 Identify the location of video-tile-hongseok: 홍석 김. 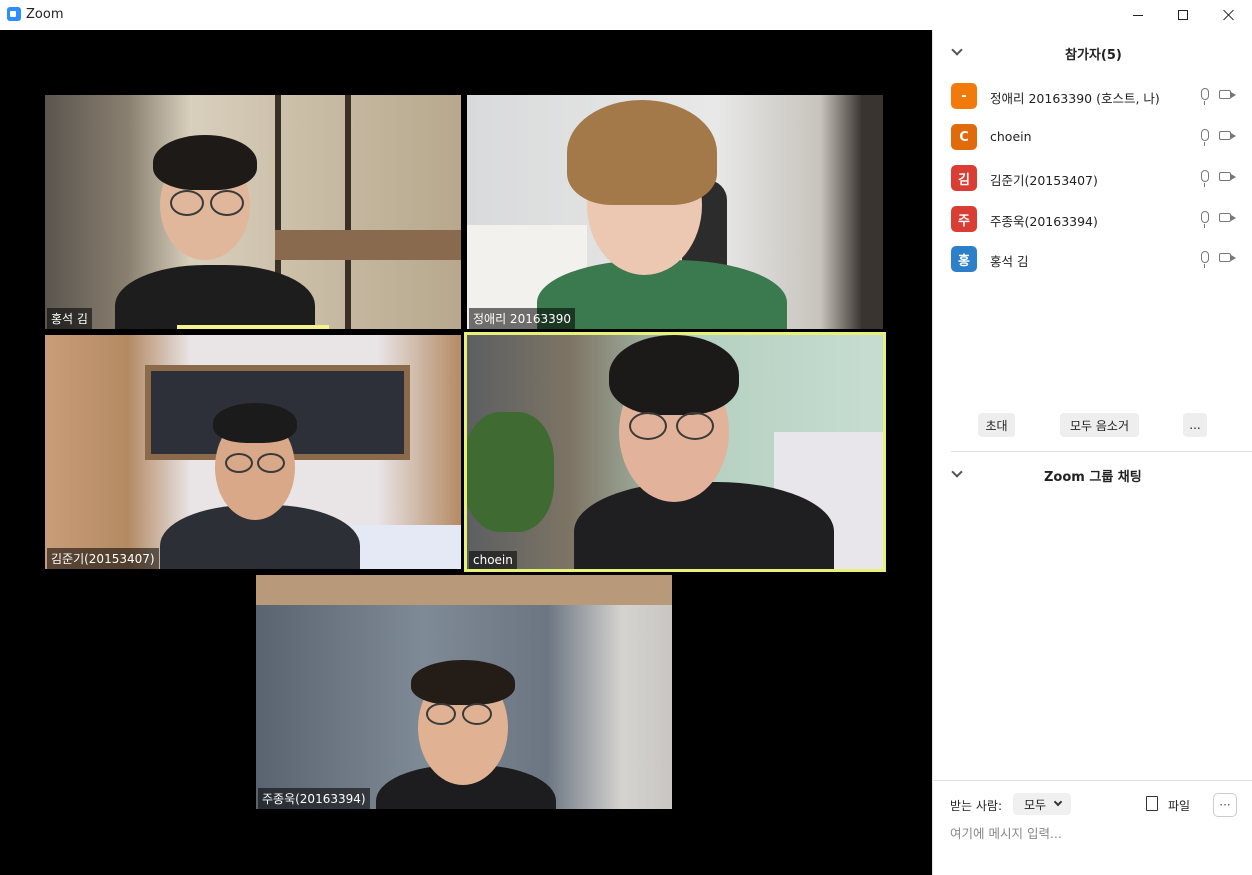
(253, 212).